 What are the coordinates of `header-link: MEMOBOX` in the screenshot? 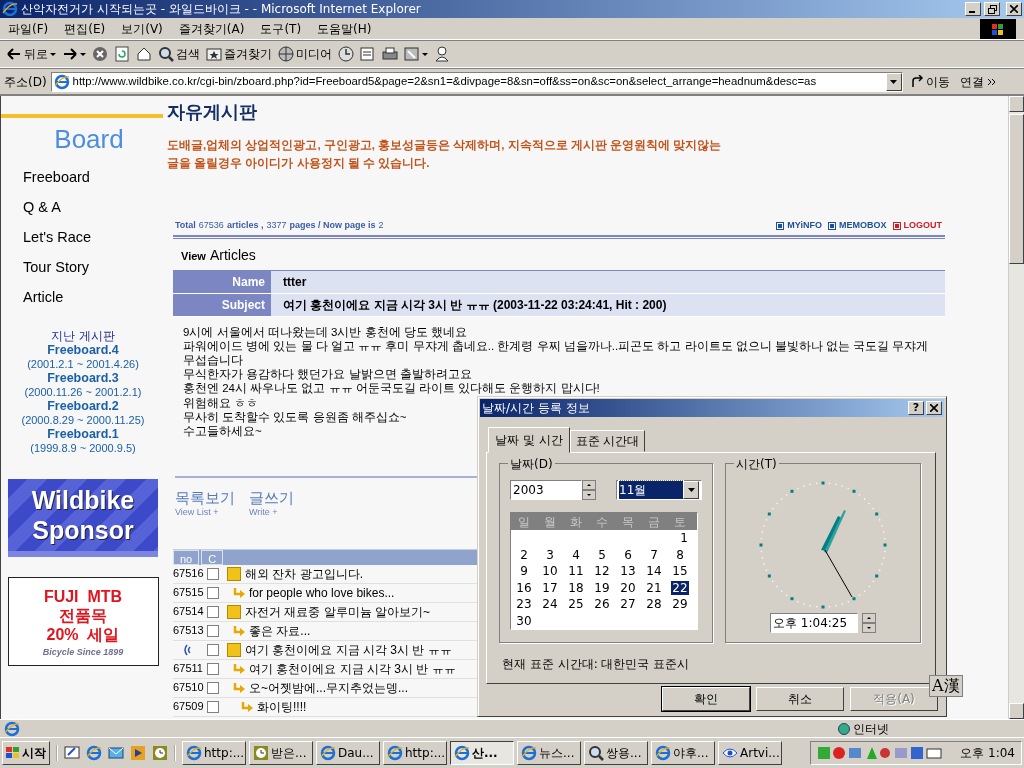 It's located at (863, 226).